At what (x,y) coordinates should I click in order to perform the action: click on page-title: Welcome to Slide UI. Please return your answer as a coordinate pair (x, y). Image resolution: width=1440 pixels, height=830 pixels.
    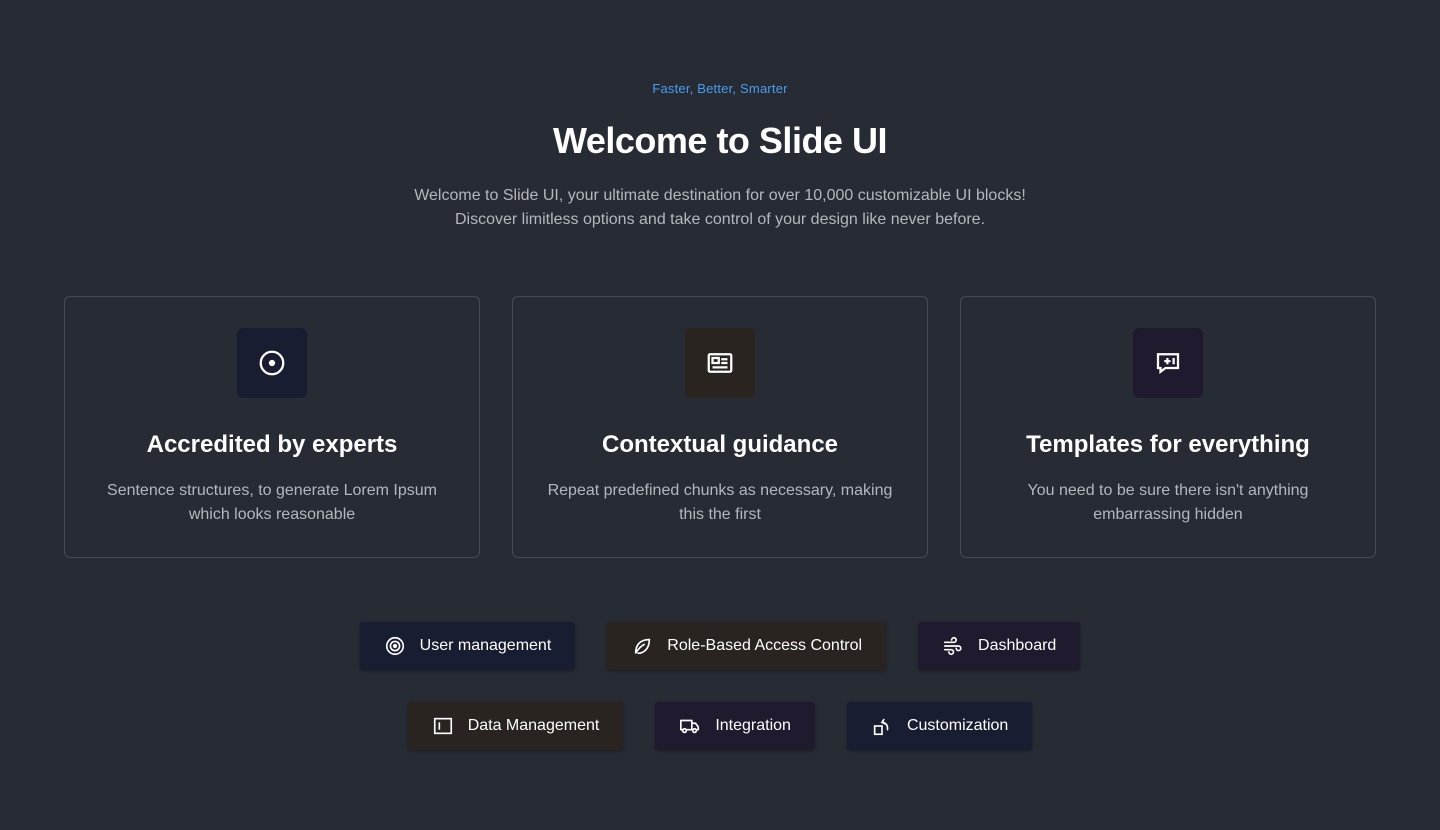
    Looking at the image, I should click on (720, 140).